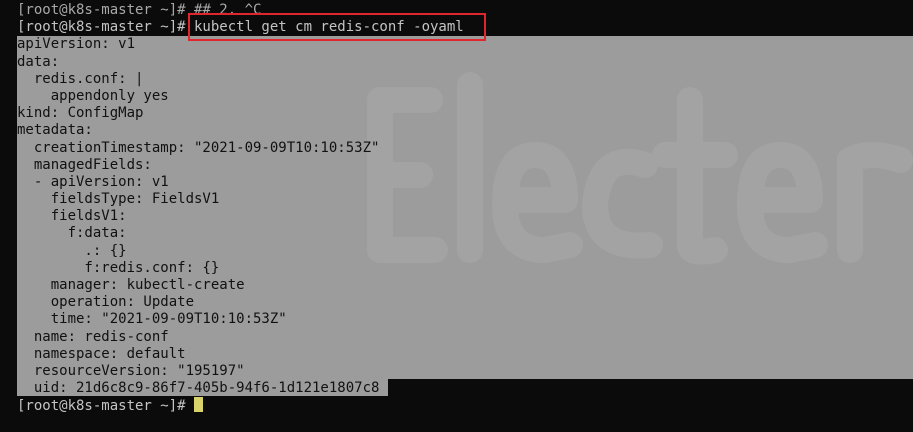 The width and height of the screenshot is (913, 432). I want to click on terminal-line: namespace: default, so click(101, 353).